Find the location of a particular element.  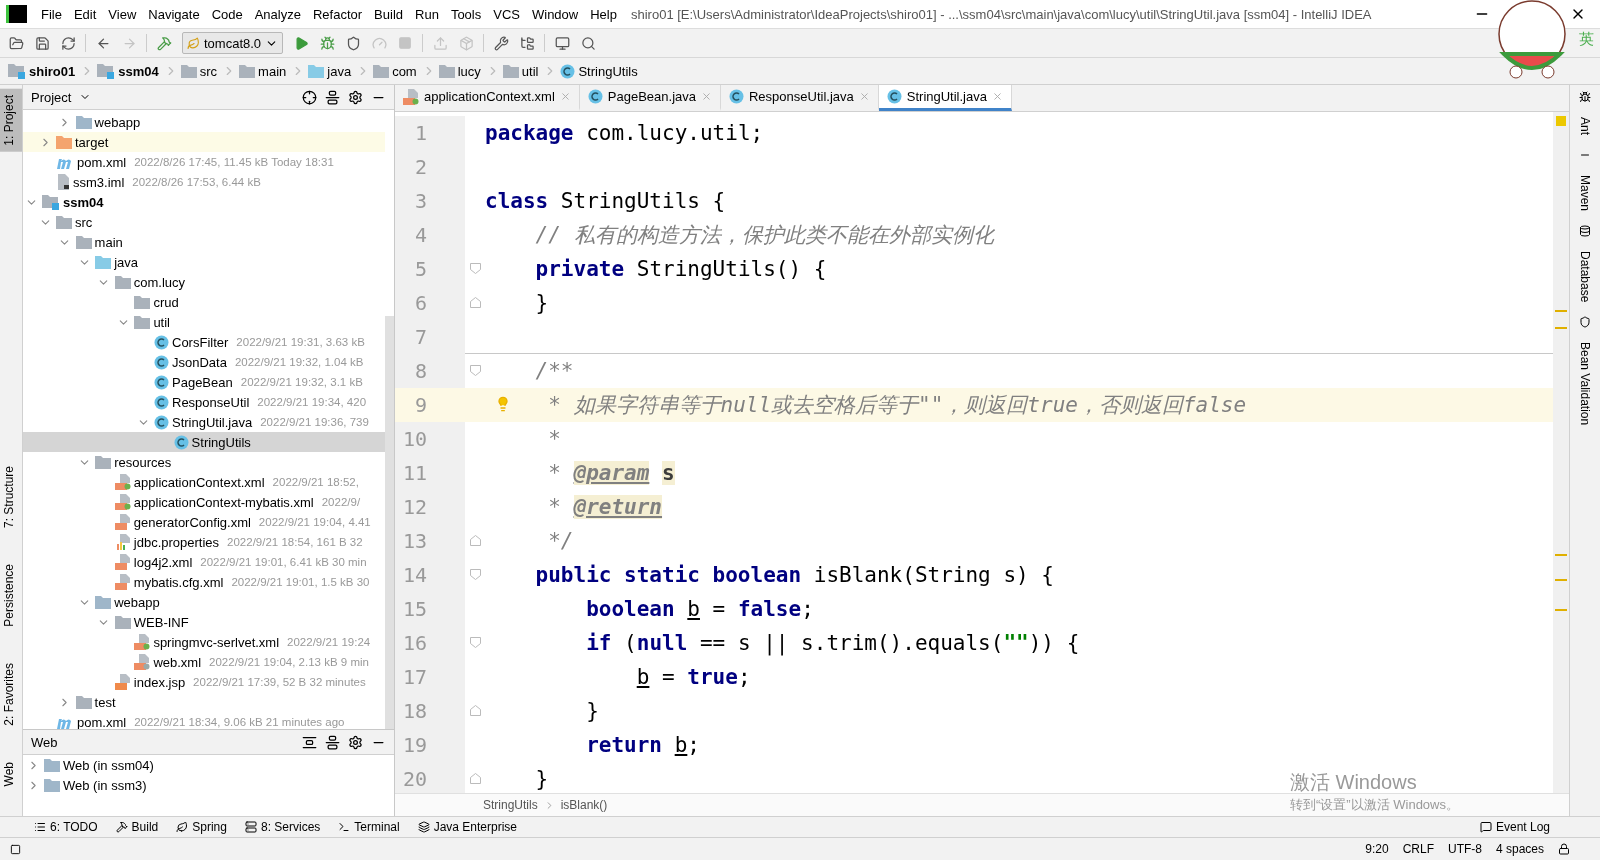

breadcrumb: src is located at coordinates (209, 71).